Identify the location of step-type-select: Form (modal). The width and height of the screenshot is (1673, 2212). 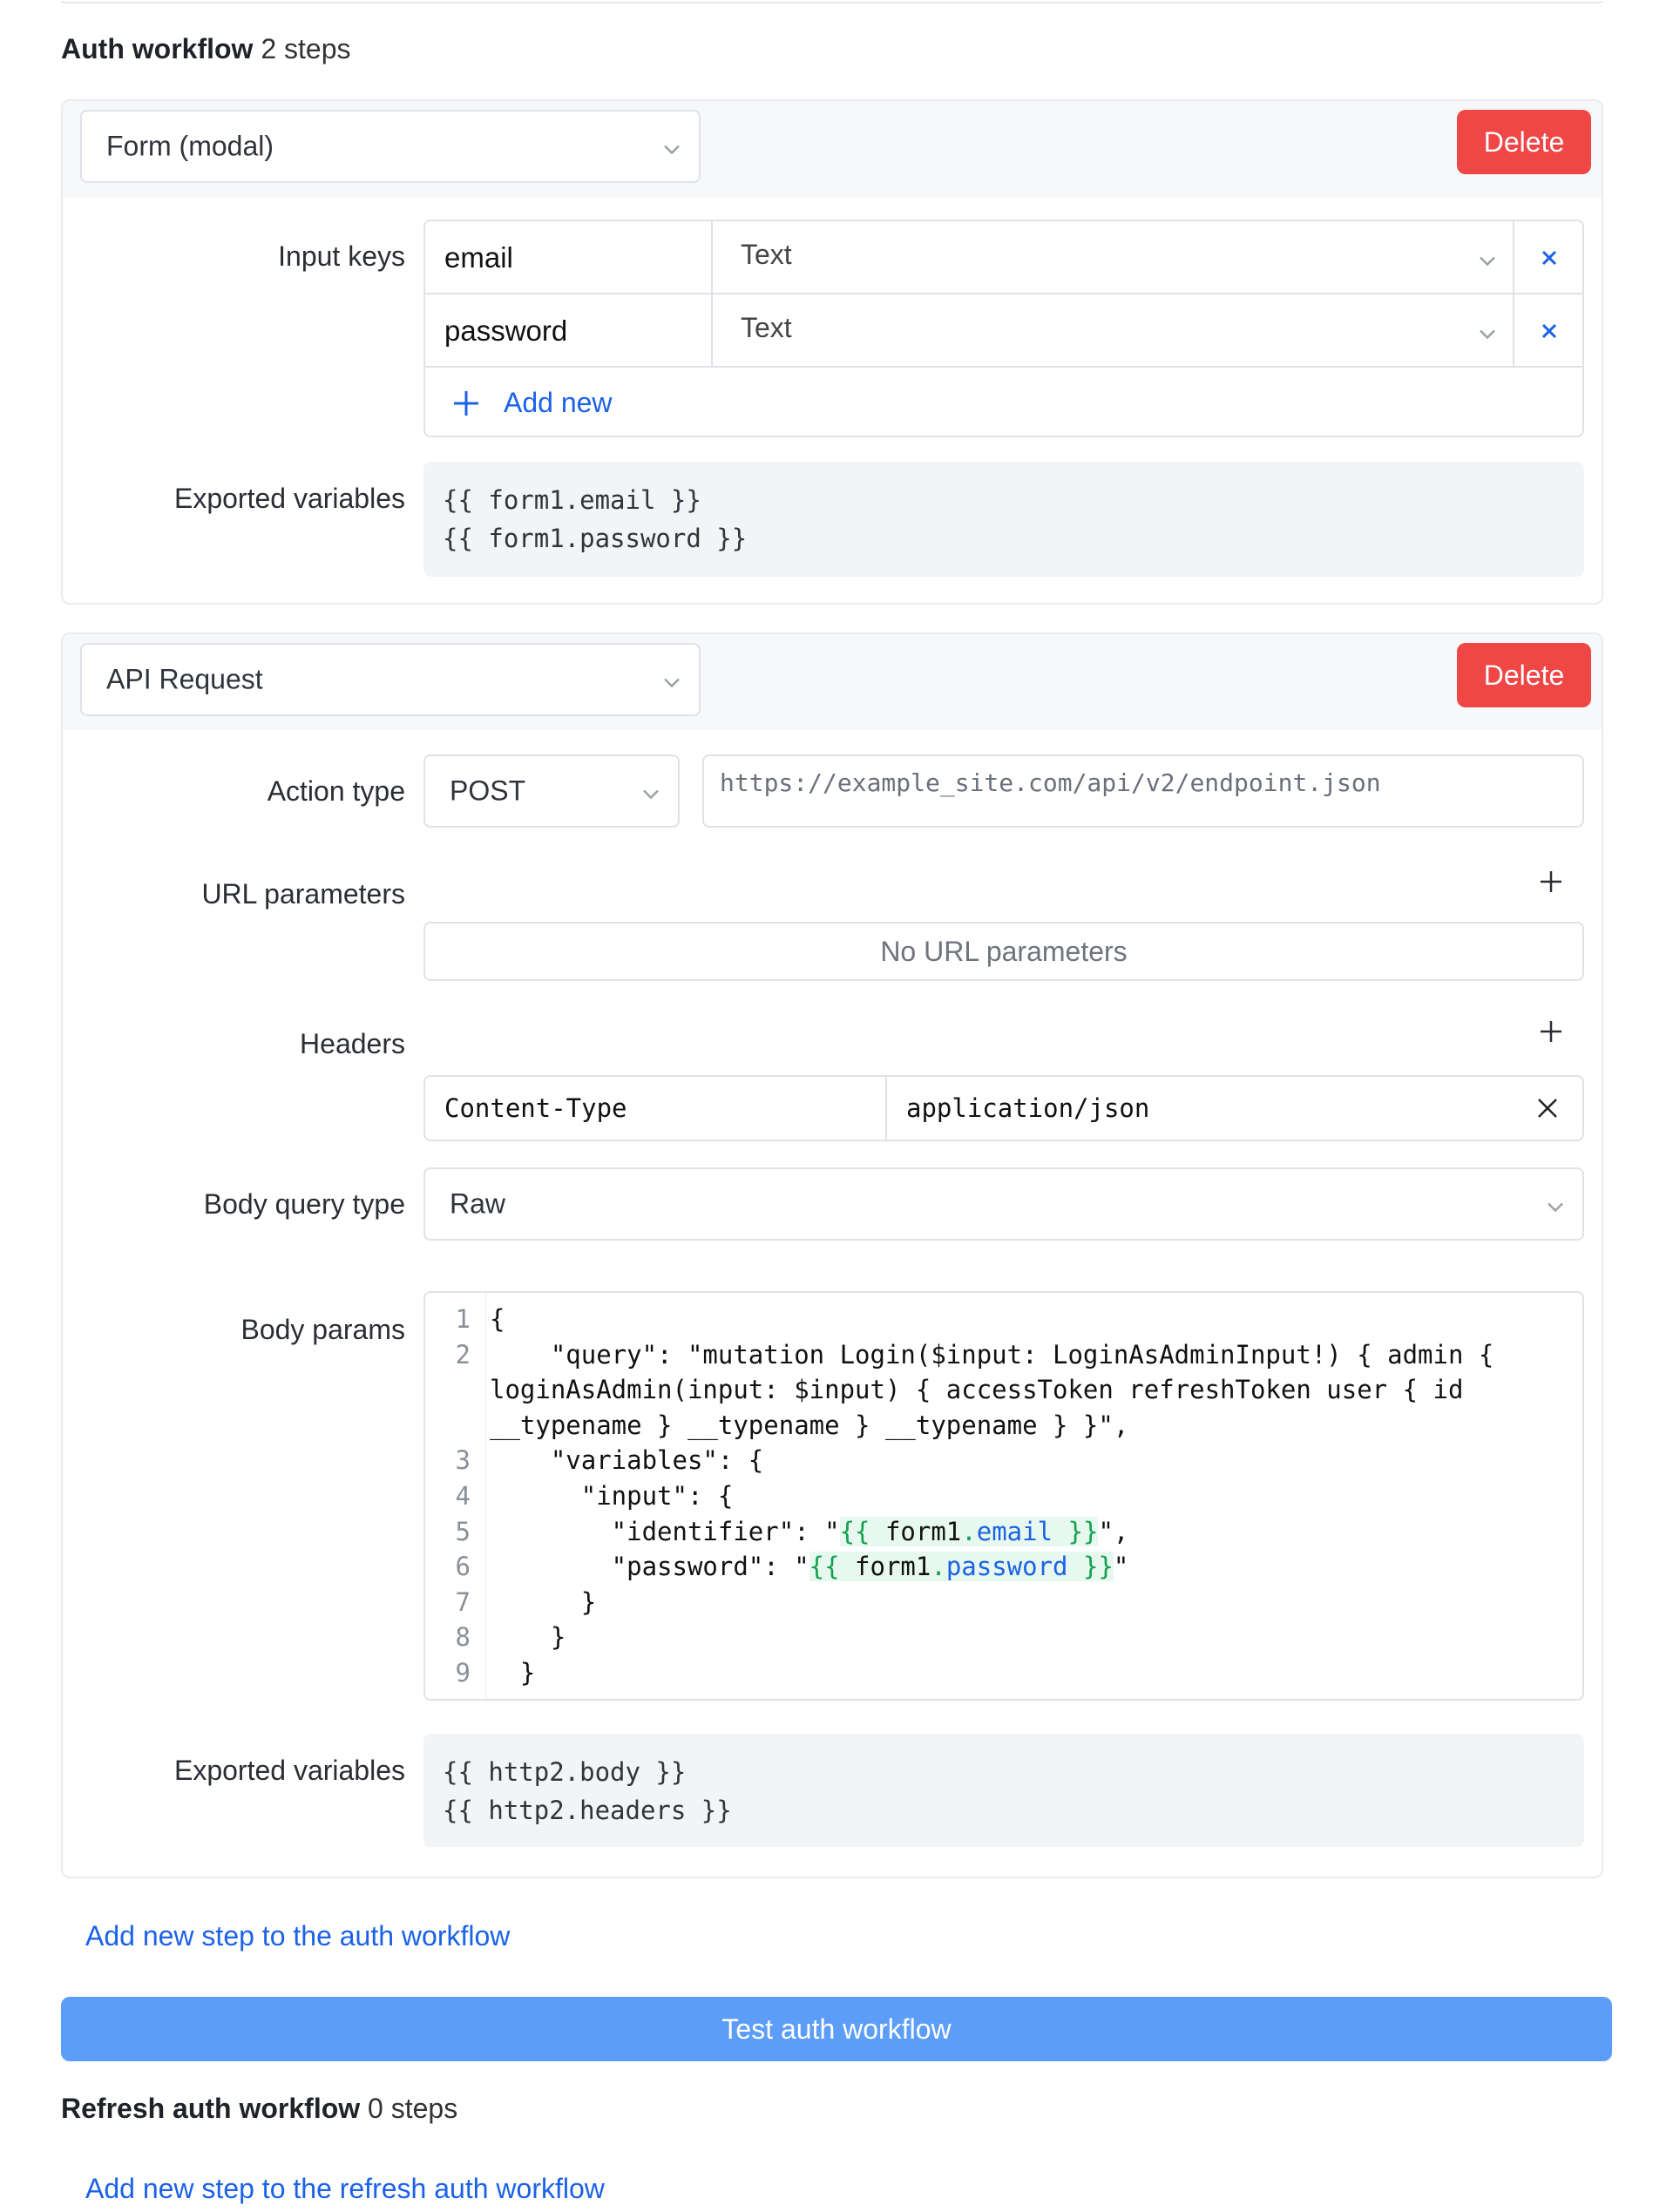
(390, 146).